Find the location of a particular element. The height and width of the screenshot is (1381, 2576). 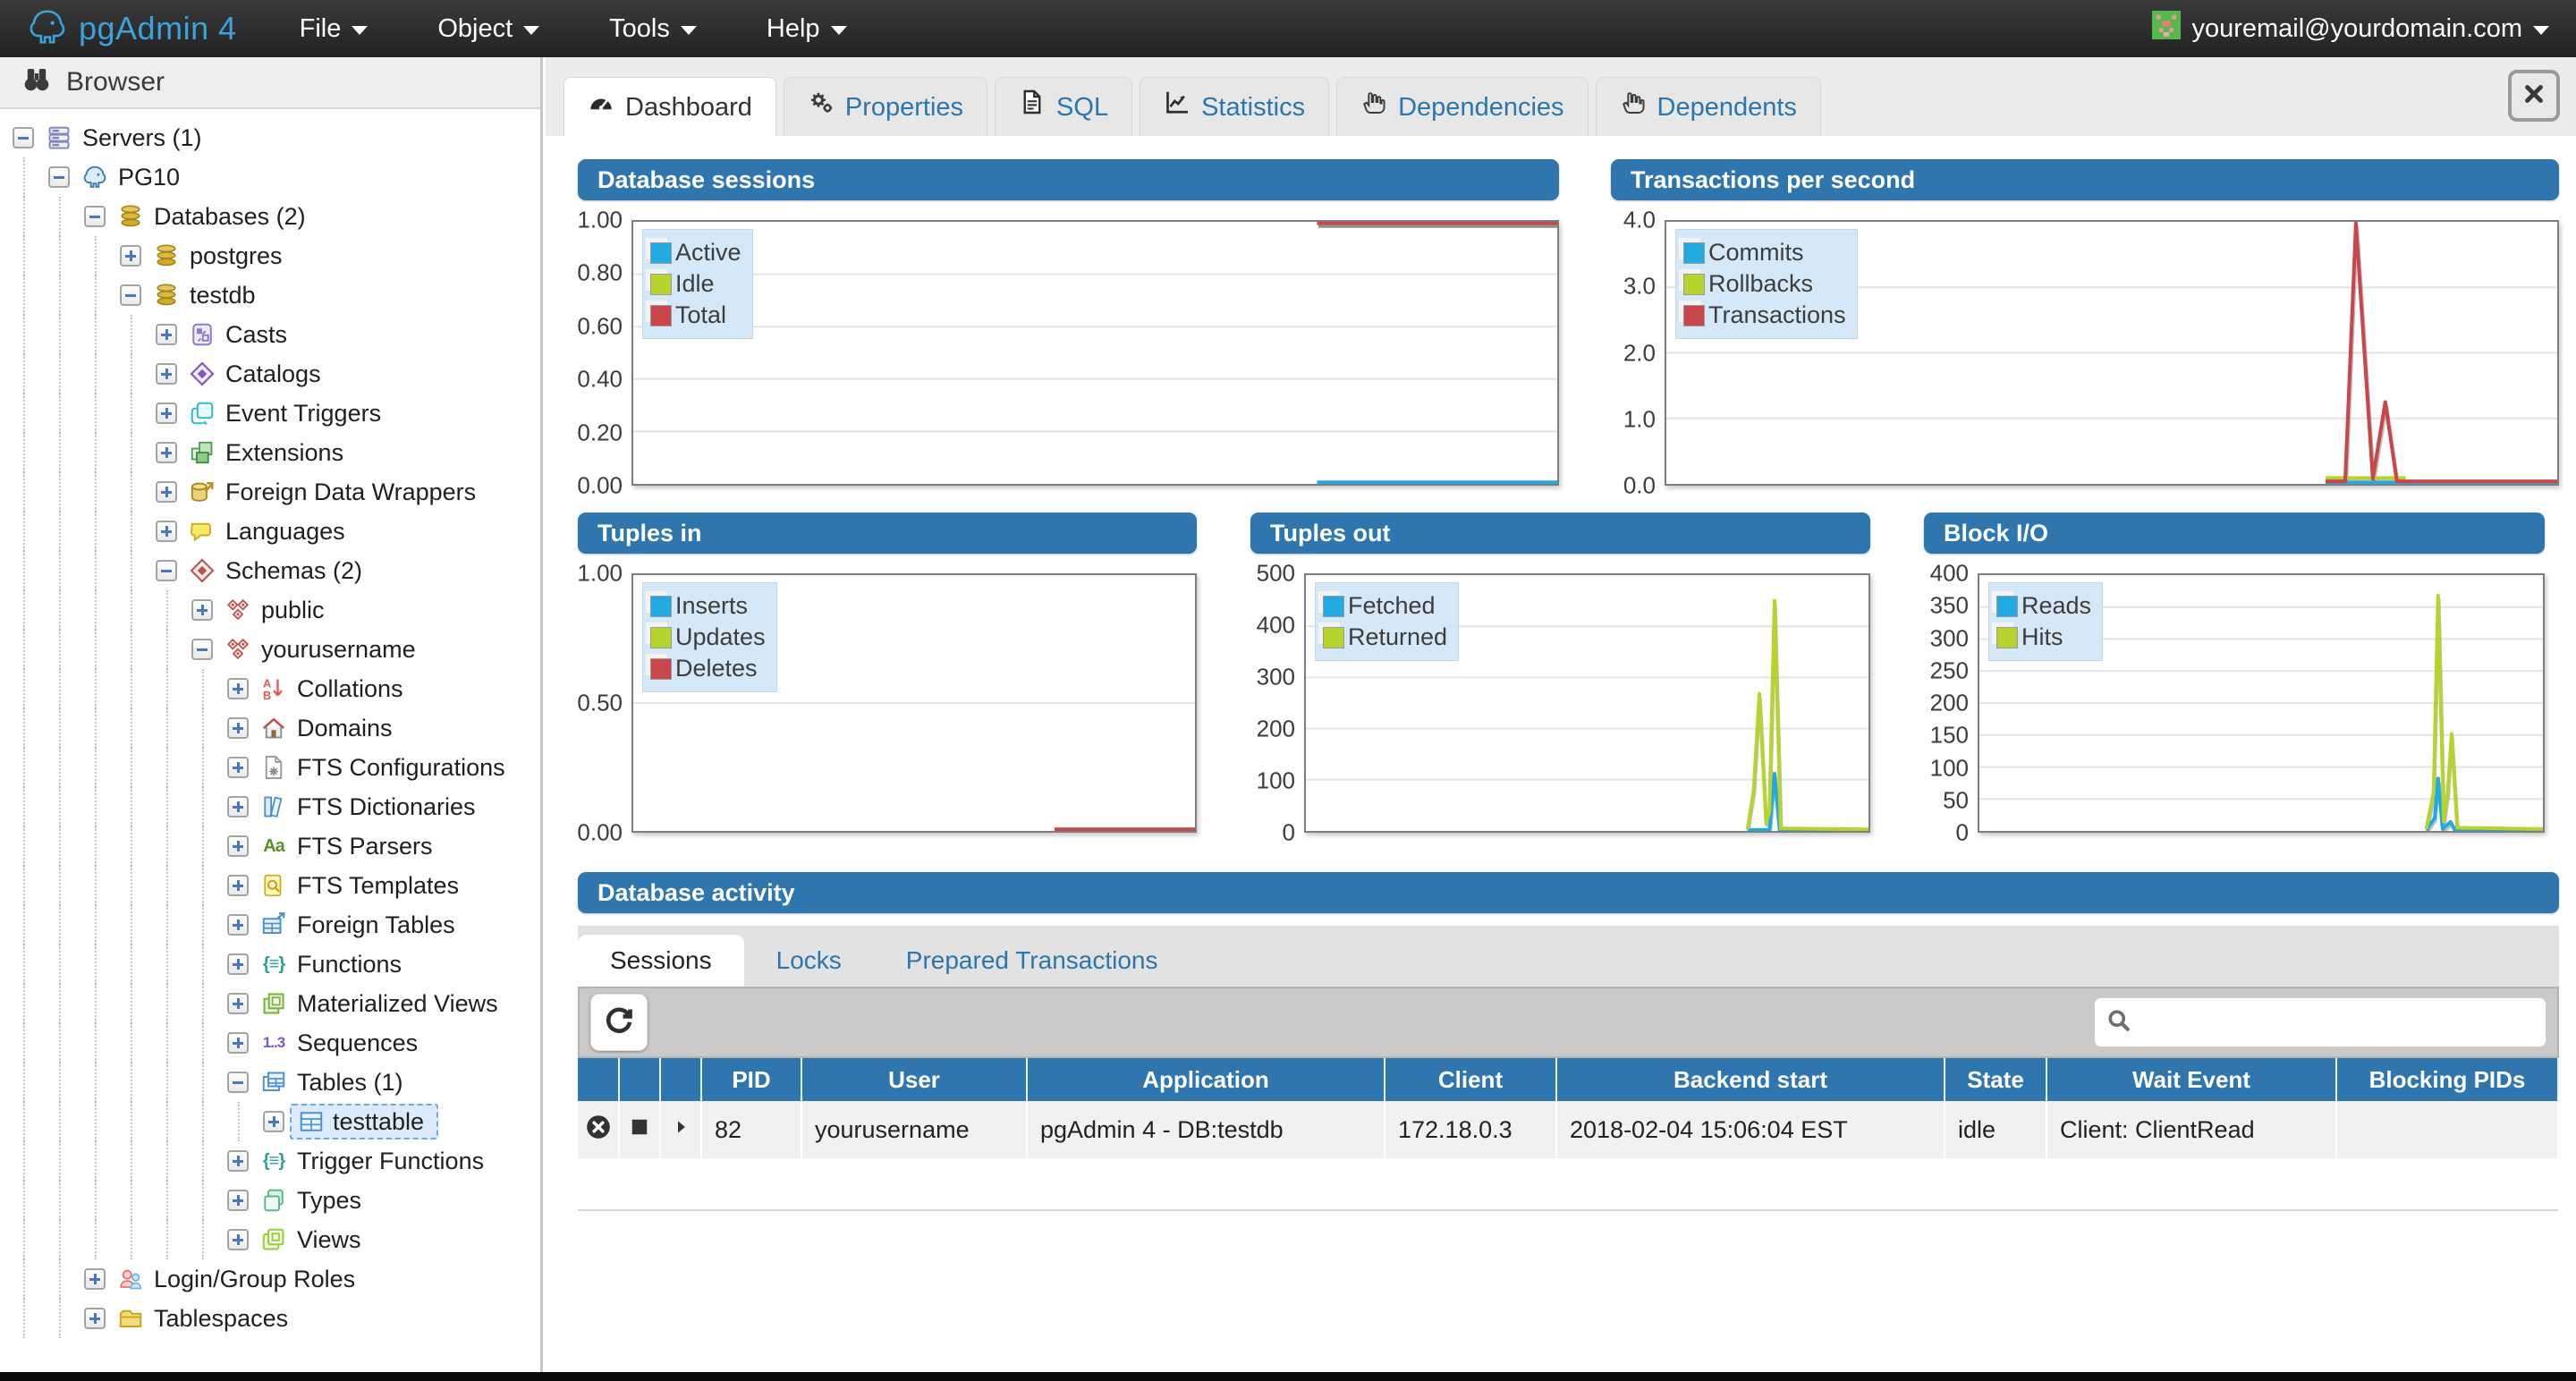

menu-tools: Tools is located at coordinates (653, 29).